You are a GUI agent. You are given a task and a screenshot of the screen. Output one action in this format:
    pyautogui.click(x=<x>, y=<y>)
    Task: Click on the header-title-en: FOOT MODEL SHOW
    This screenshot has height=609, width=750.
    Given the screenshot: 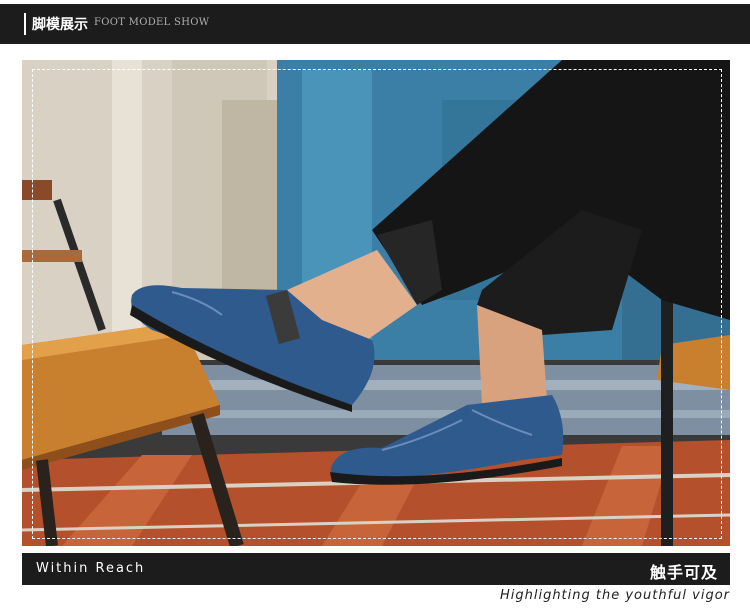 What is the action you would take?
    pyautogui.click(x=152, y=22)
    